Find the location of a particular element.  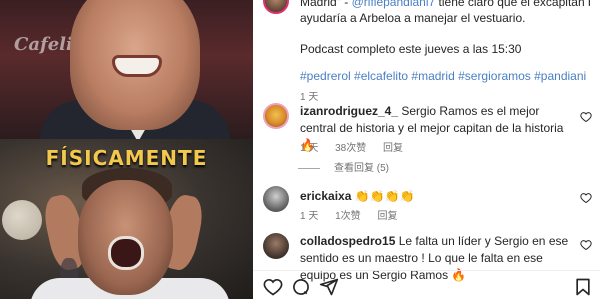

stadium-light is located at coordinates (22, 220).